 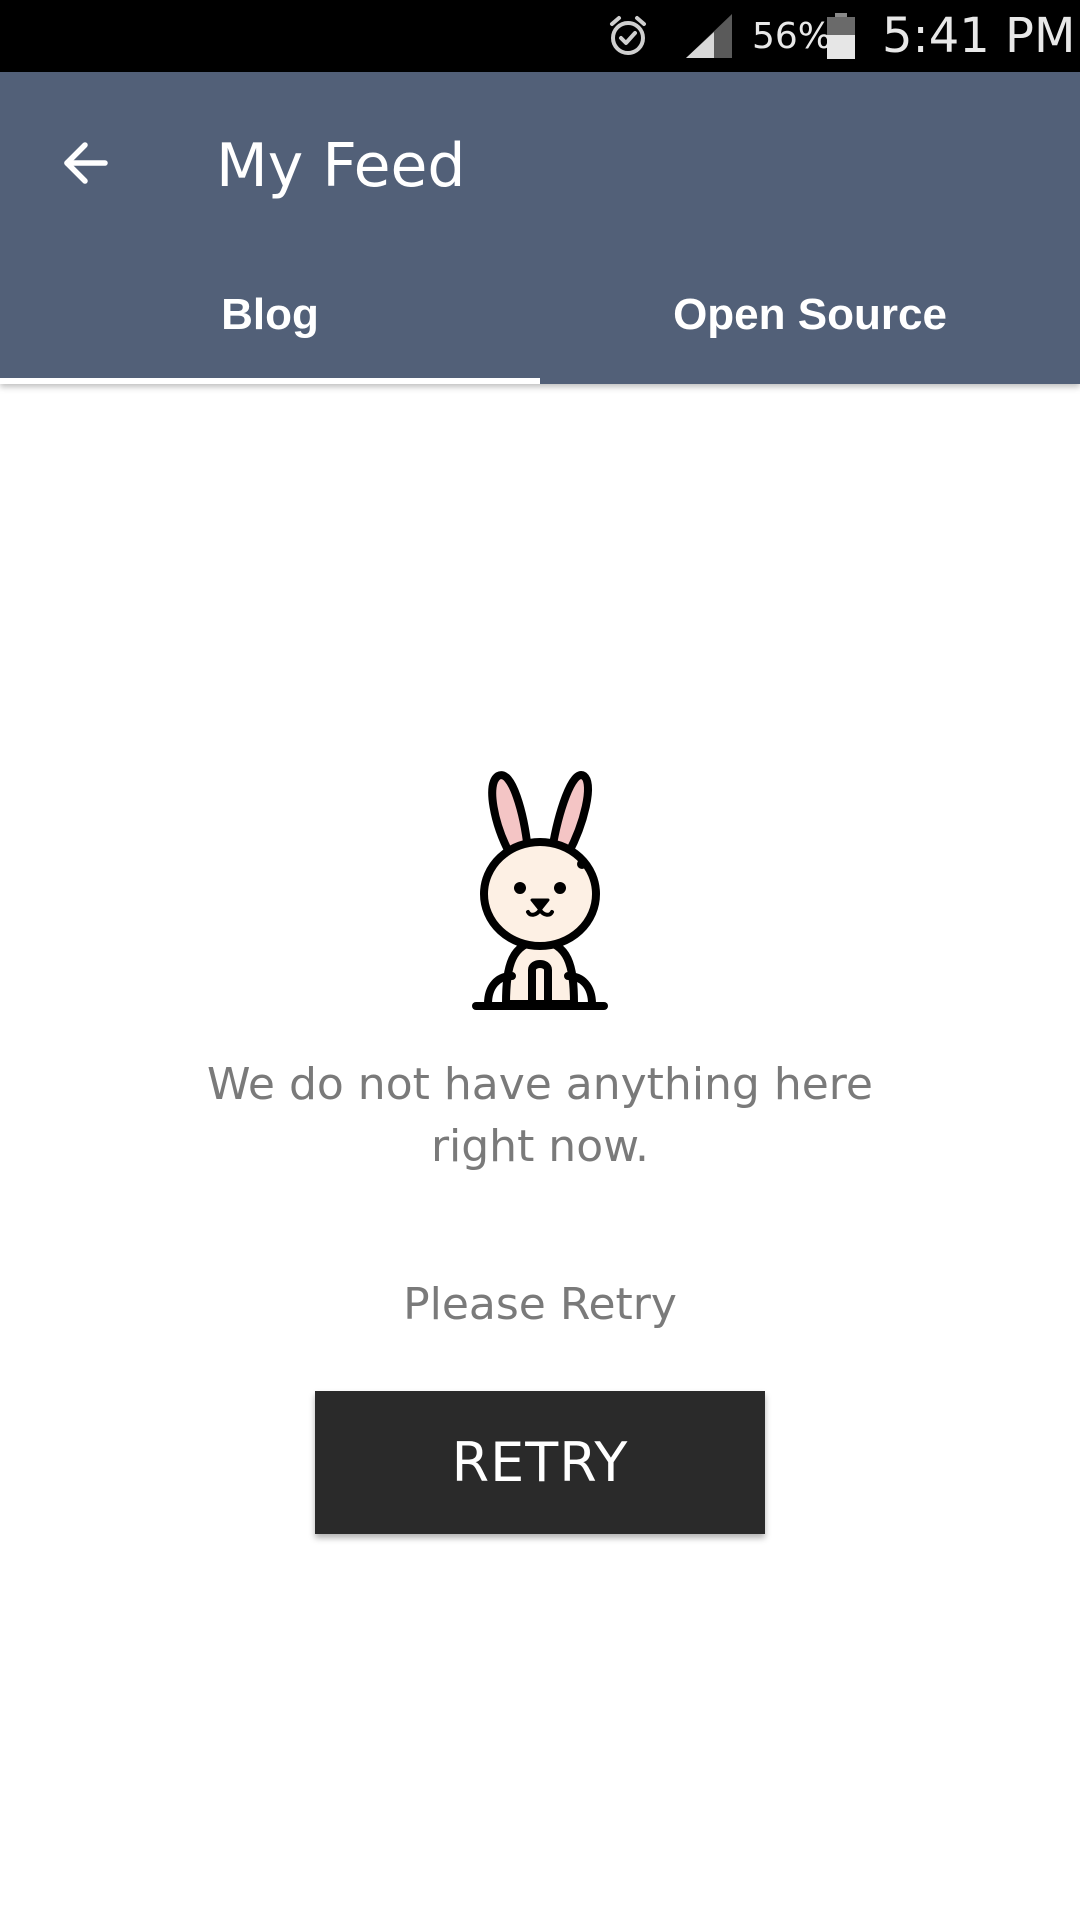 I want to click on back-button, so click(x=85, y=165).